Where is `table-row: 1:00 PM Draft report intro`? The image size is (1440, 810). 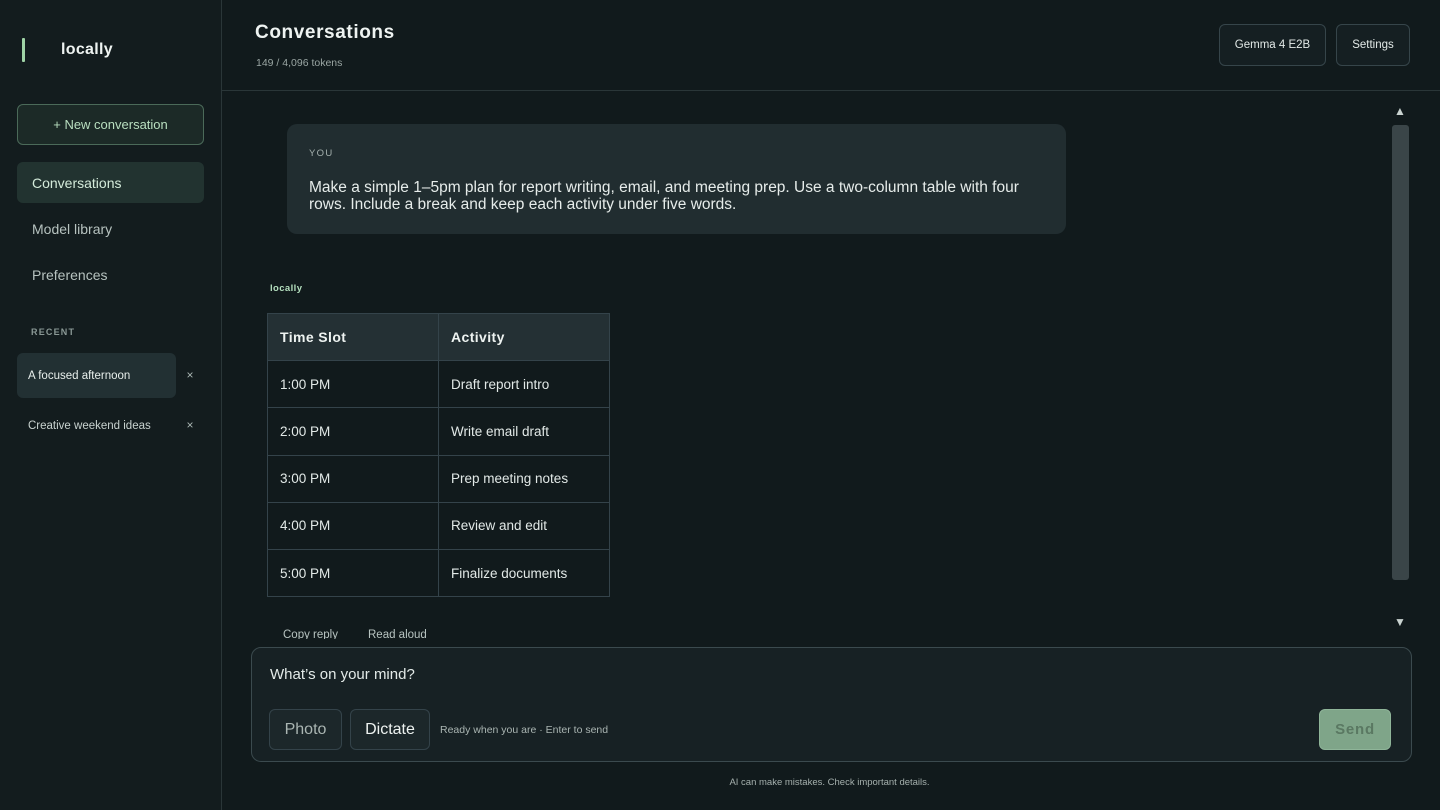
table-row: 1:00 PM Draft report intro is located at coordinates (438, 384).